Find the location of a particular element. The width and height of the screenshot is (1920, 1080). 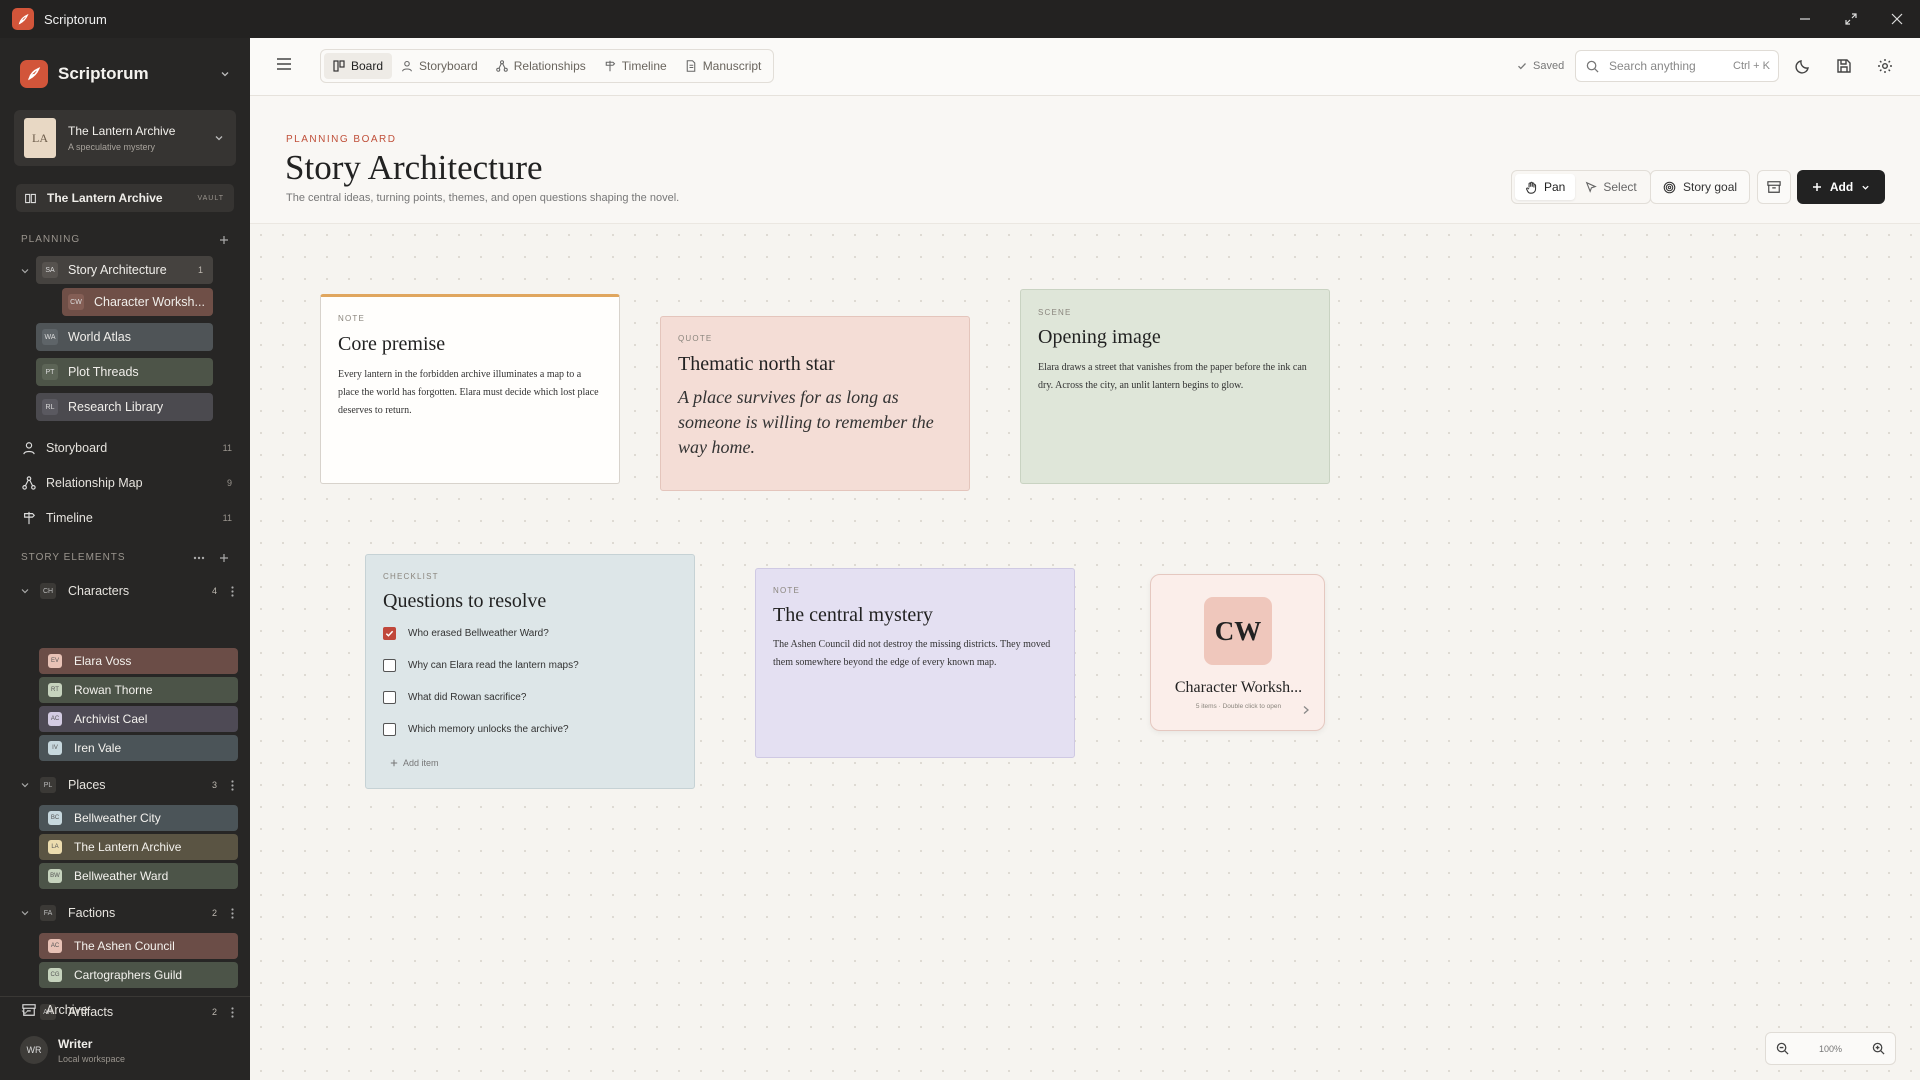

cursor-icon is located at coordinates (1592, 187).